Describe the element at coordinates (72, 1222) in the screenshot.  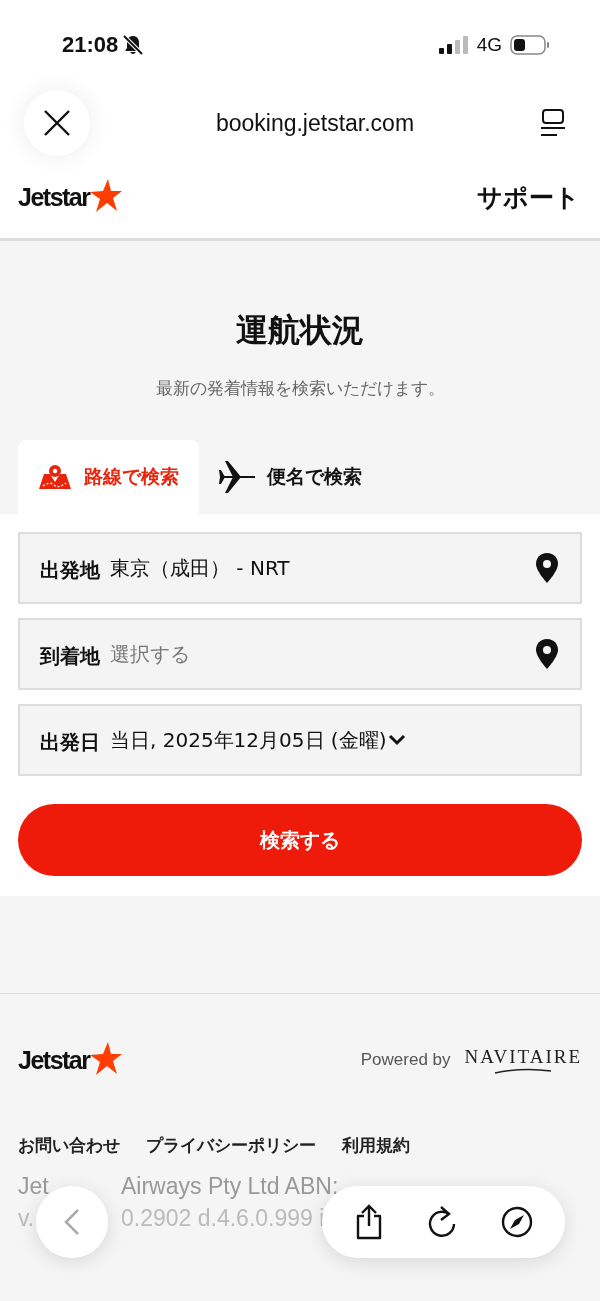
I see `back-icon` at that location.